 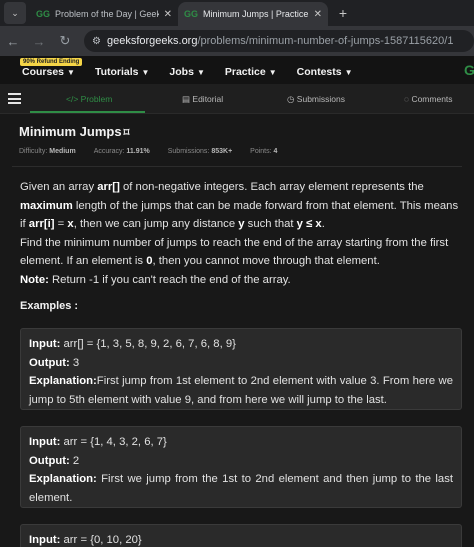 I want to click on browser-tab: GG Problem of the Day | GeeksforG ✕, so click(x=104, y=14).